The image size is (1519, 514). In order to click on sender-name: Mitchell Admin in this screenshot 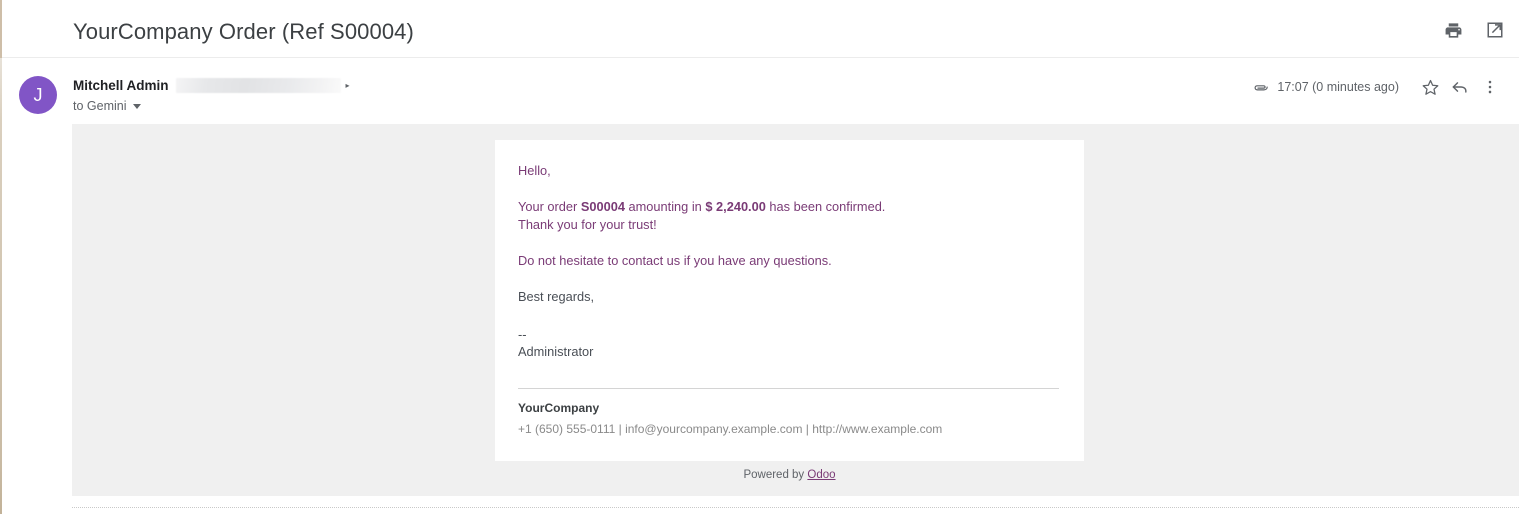, I will do `click(121, 85)`.